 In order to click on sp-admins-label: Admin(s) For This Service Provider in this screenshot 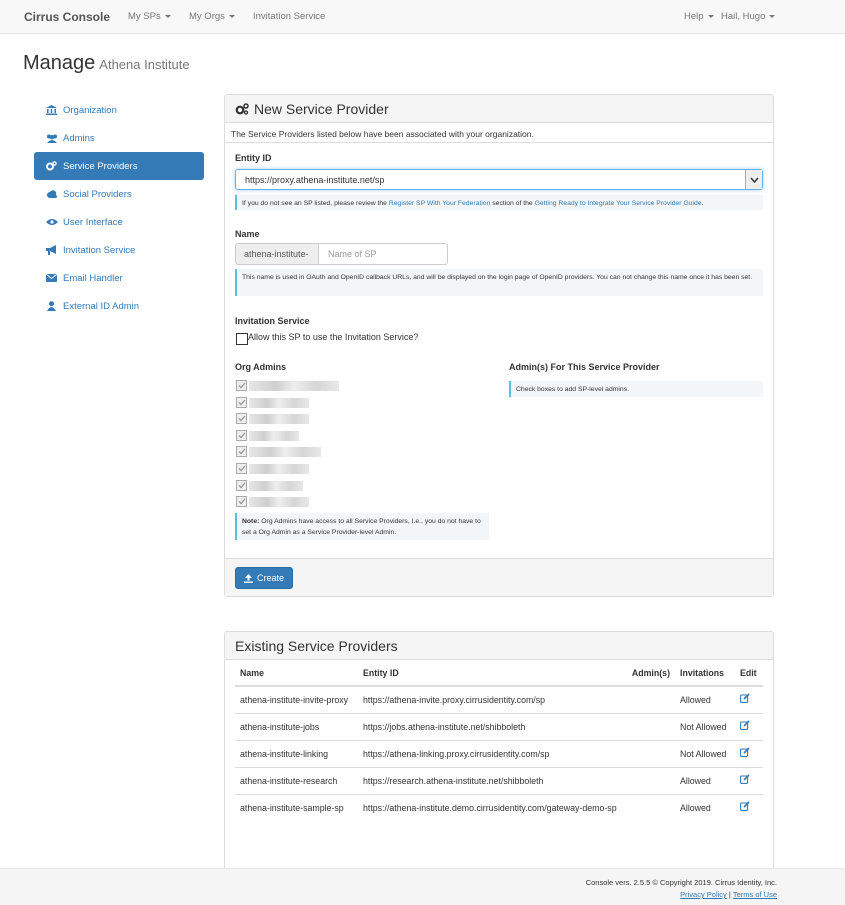, I will do `click(584, 367)`.